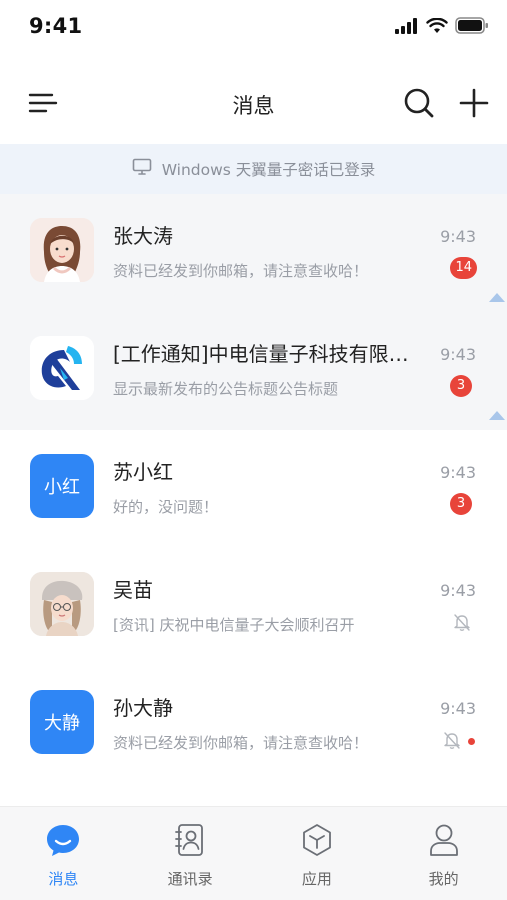 The height and width of the screenshot is (900, 507). I want to click on tab-label: 我的, so click(443, 879).